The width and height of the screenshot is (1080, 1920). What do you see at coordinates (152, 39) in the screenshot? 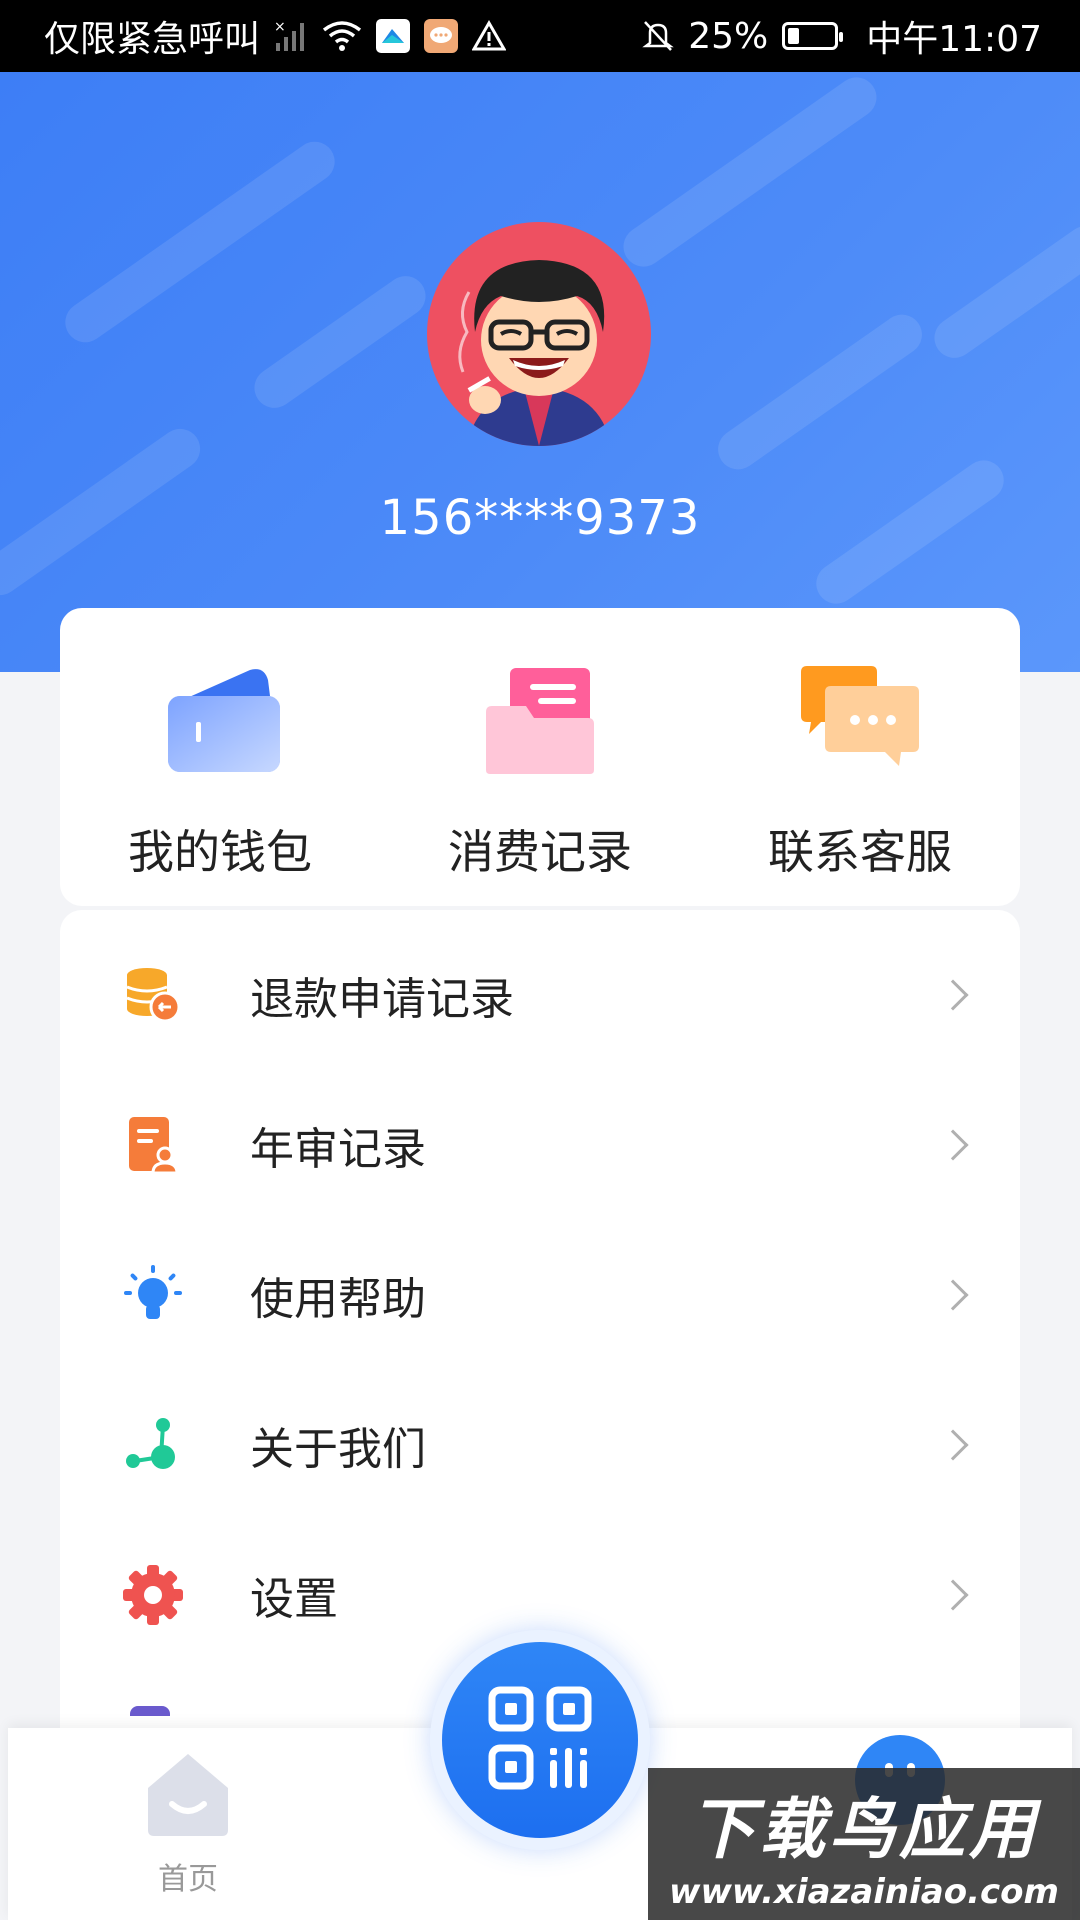
I see `carrier-text: 仅限紧急呼叫` at bounding box center [152, 39].